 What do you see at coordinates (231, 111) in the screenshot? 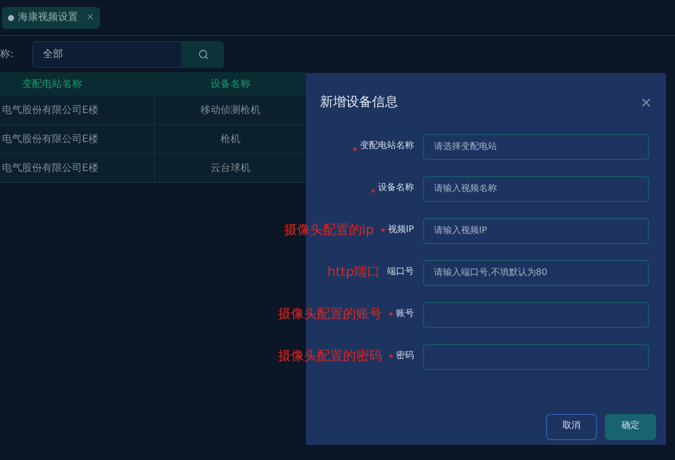
I see `table-cell-text: 移动侦测枪机` at bounding box center [231, 111].